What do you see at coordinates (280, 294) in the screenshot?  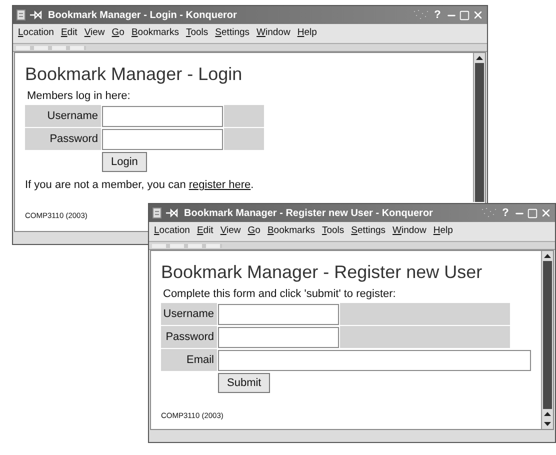 I see `intro-text: Complete this form and click 'submit' to register:` at bounding box center [280, 294].